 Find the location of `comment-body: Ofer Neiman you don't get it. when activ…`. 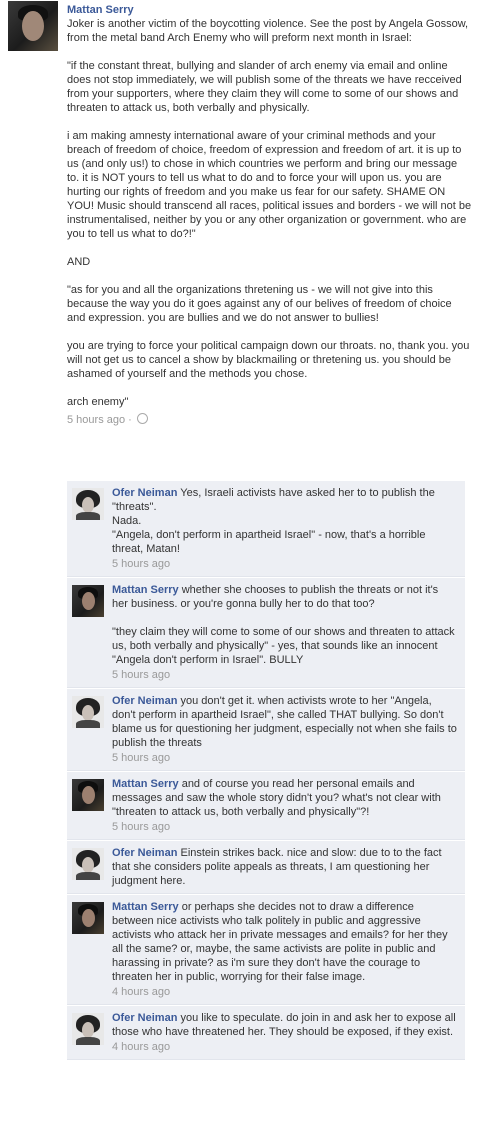

comment-body: Ofer Neiman you don't get it. when activ… is located at coordinates (284, 729).